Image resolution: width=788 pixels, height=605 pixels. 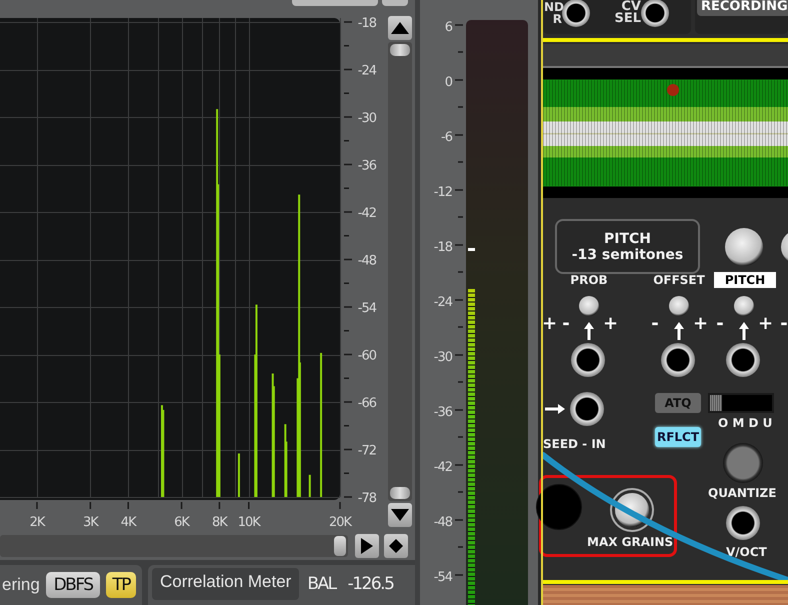 What do you see at coordinates (371, 584) in the screenshot?
I see `balance-value: -126.5` at bounding box center [371, 584].